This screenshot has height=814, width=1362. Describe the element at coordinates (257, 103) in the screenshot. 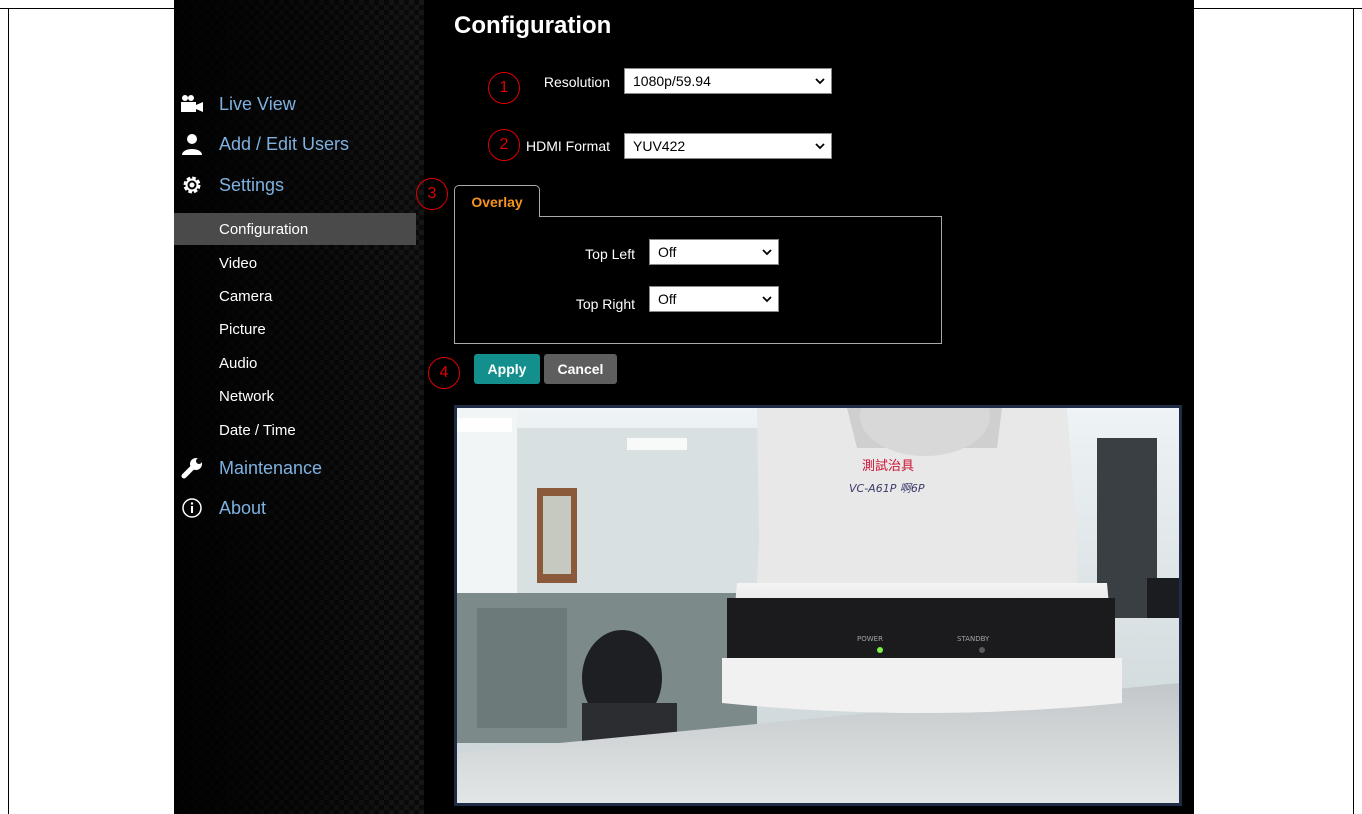

I see `sidebar-item-label: Live View` at that location.